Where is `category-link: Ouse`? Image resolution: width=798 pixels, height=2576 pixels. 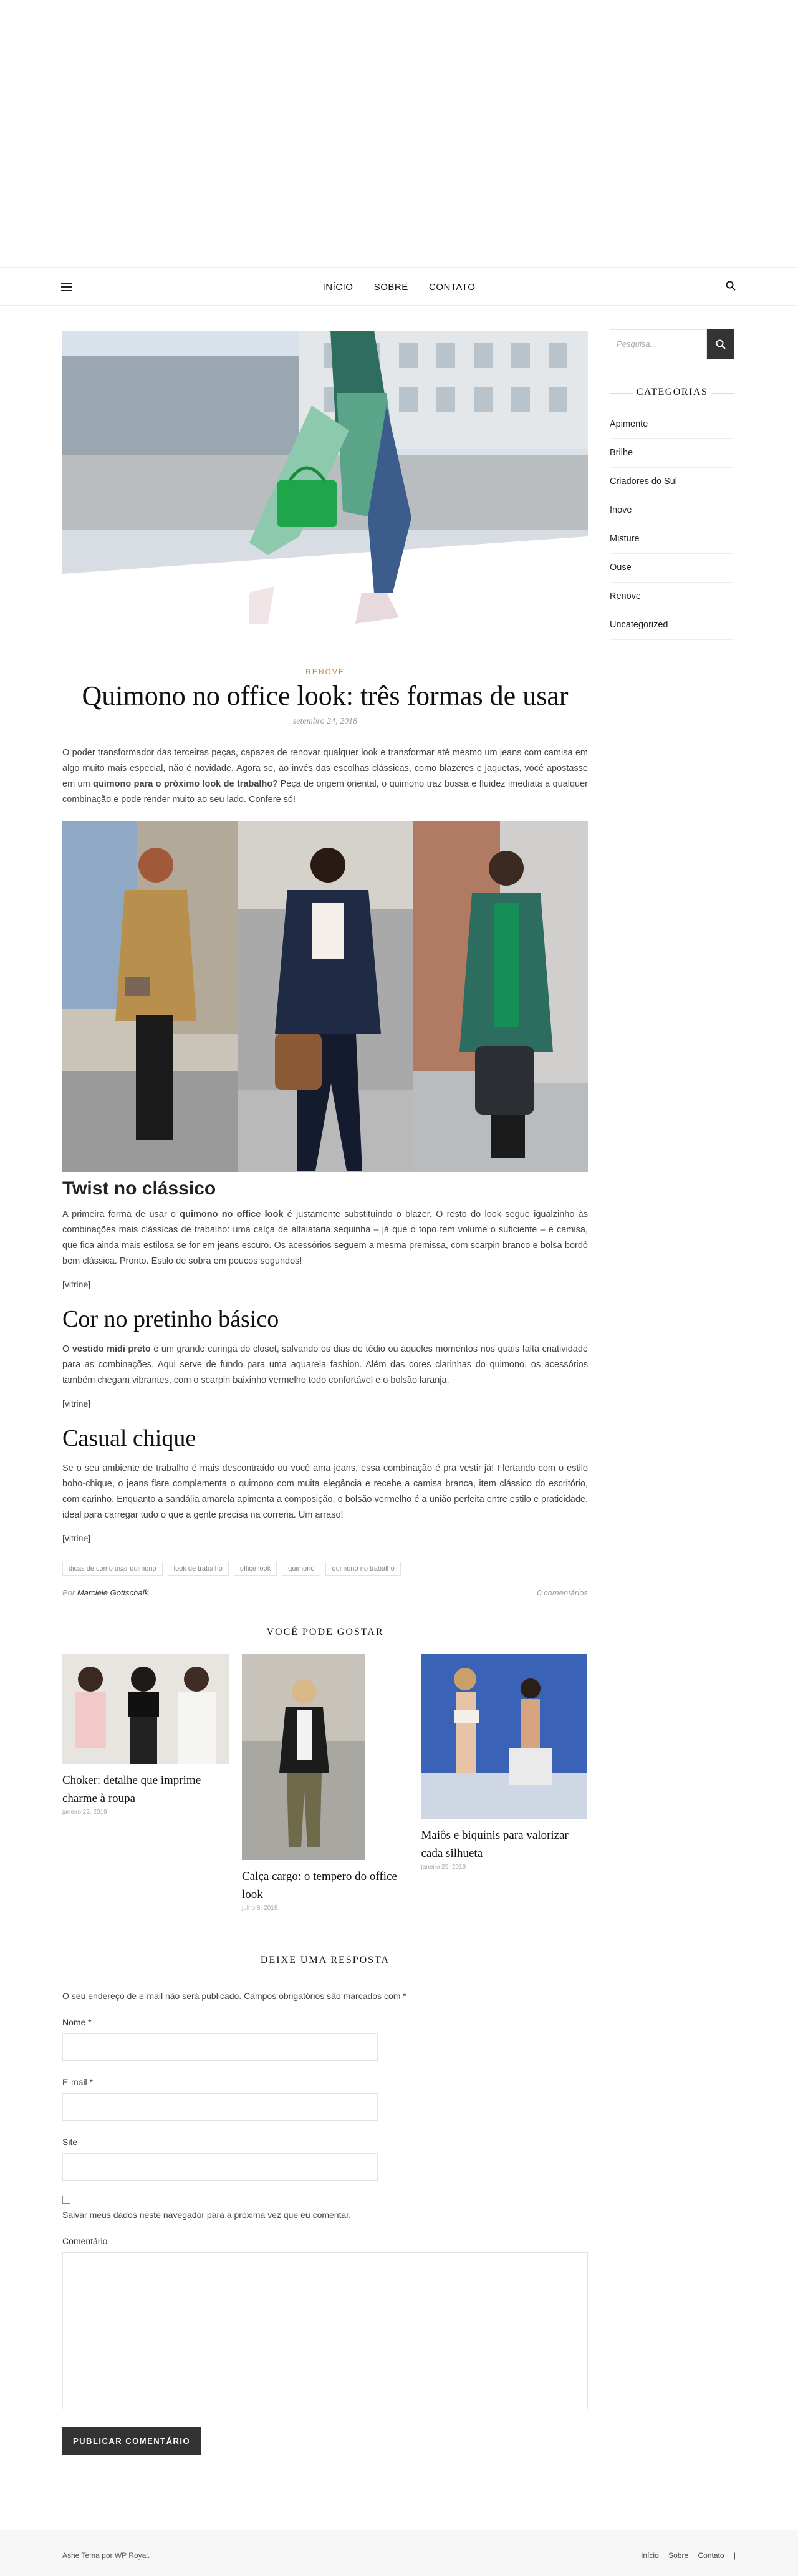
category-link: Ouse is located at coordinates (672, 568).